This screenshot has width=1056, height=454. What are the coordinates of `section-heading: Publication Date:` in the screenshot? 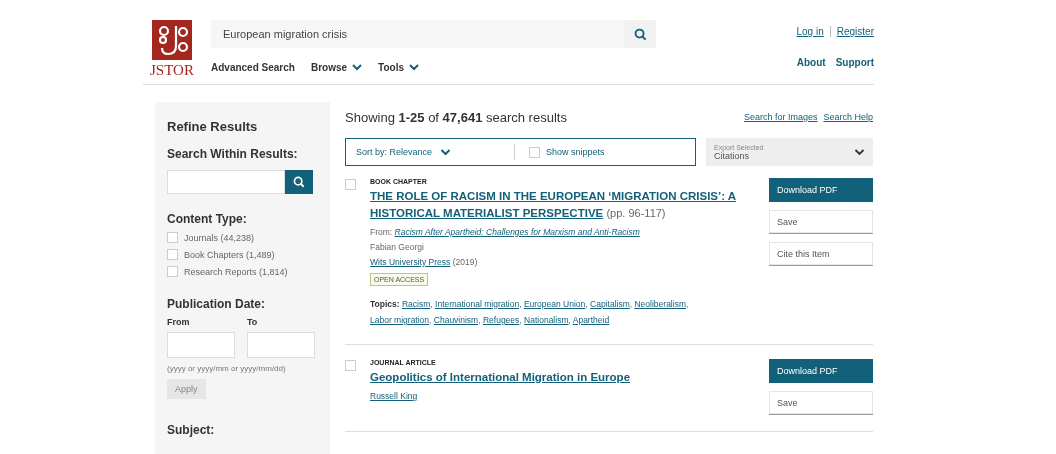 It's located at (216, 304).